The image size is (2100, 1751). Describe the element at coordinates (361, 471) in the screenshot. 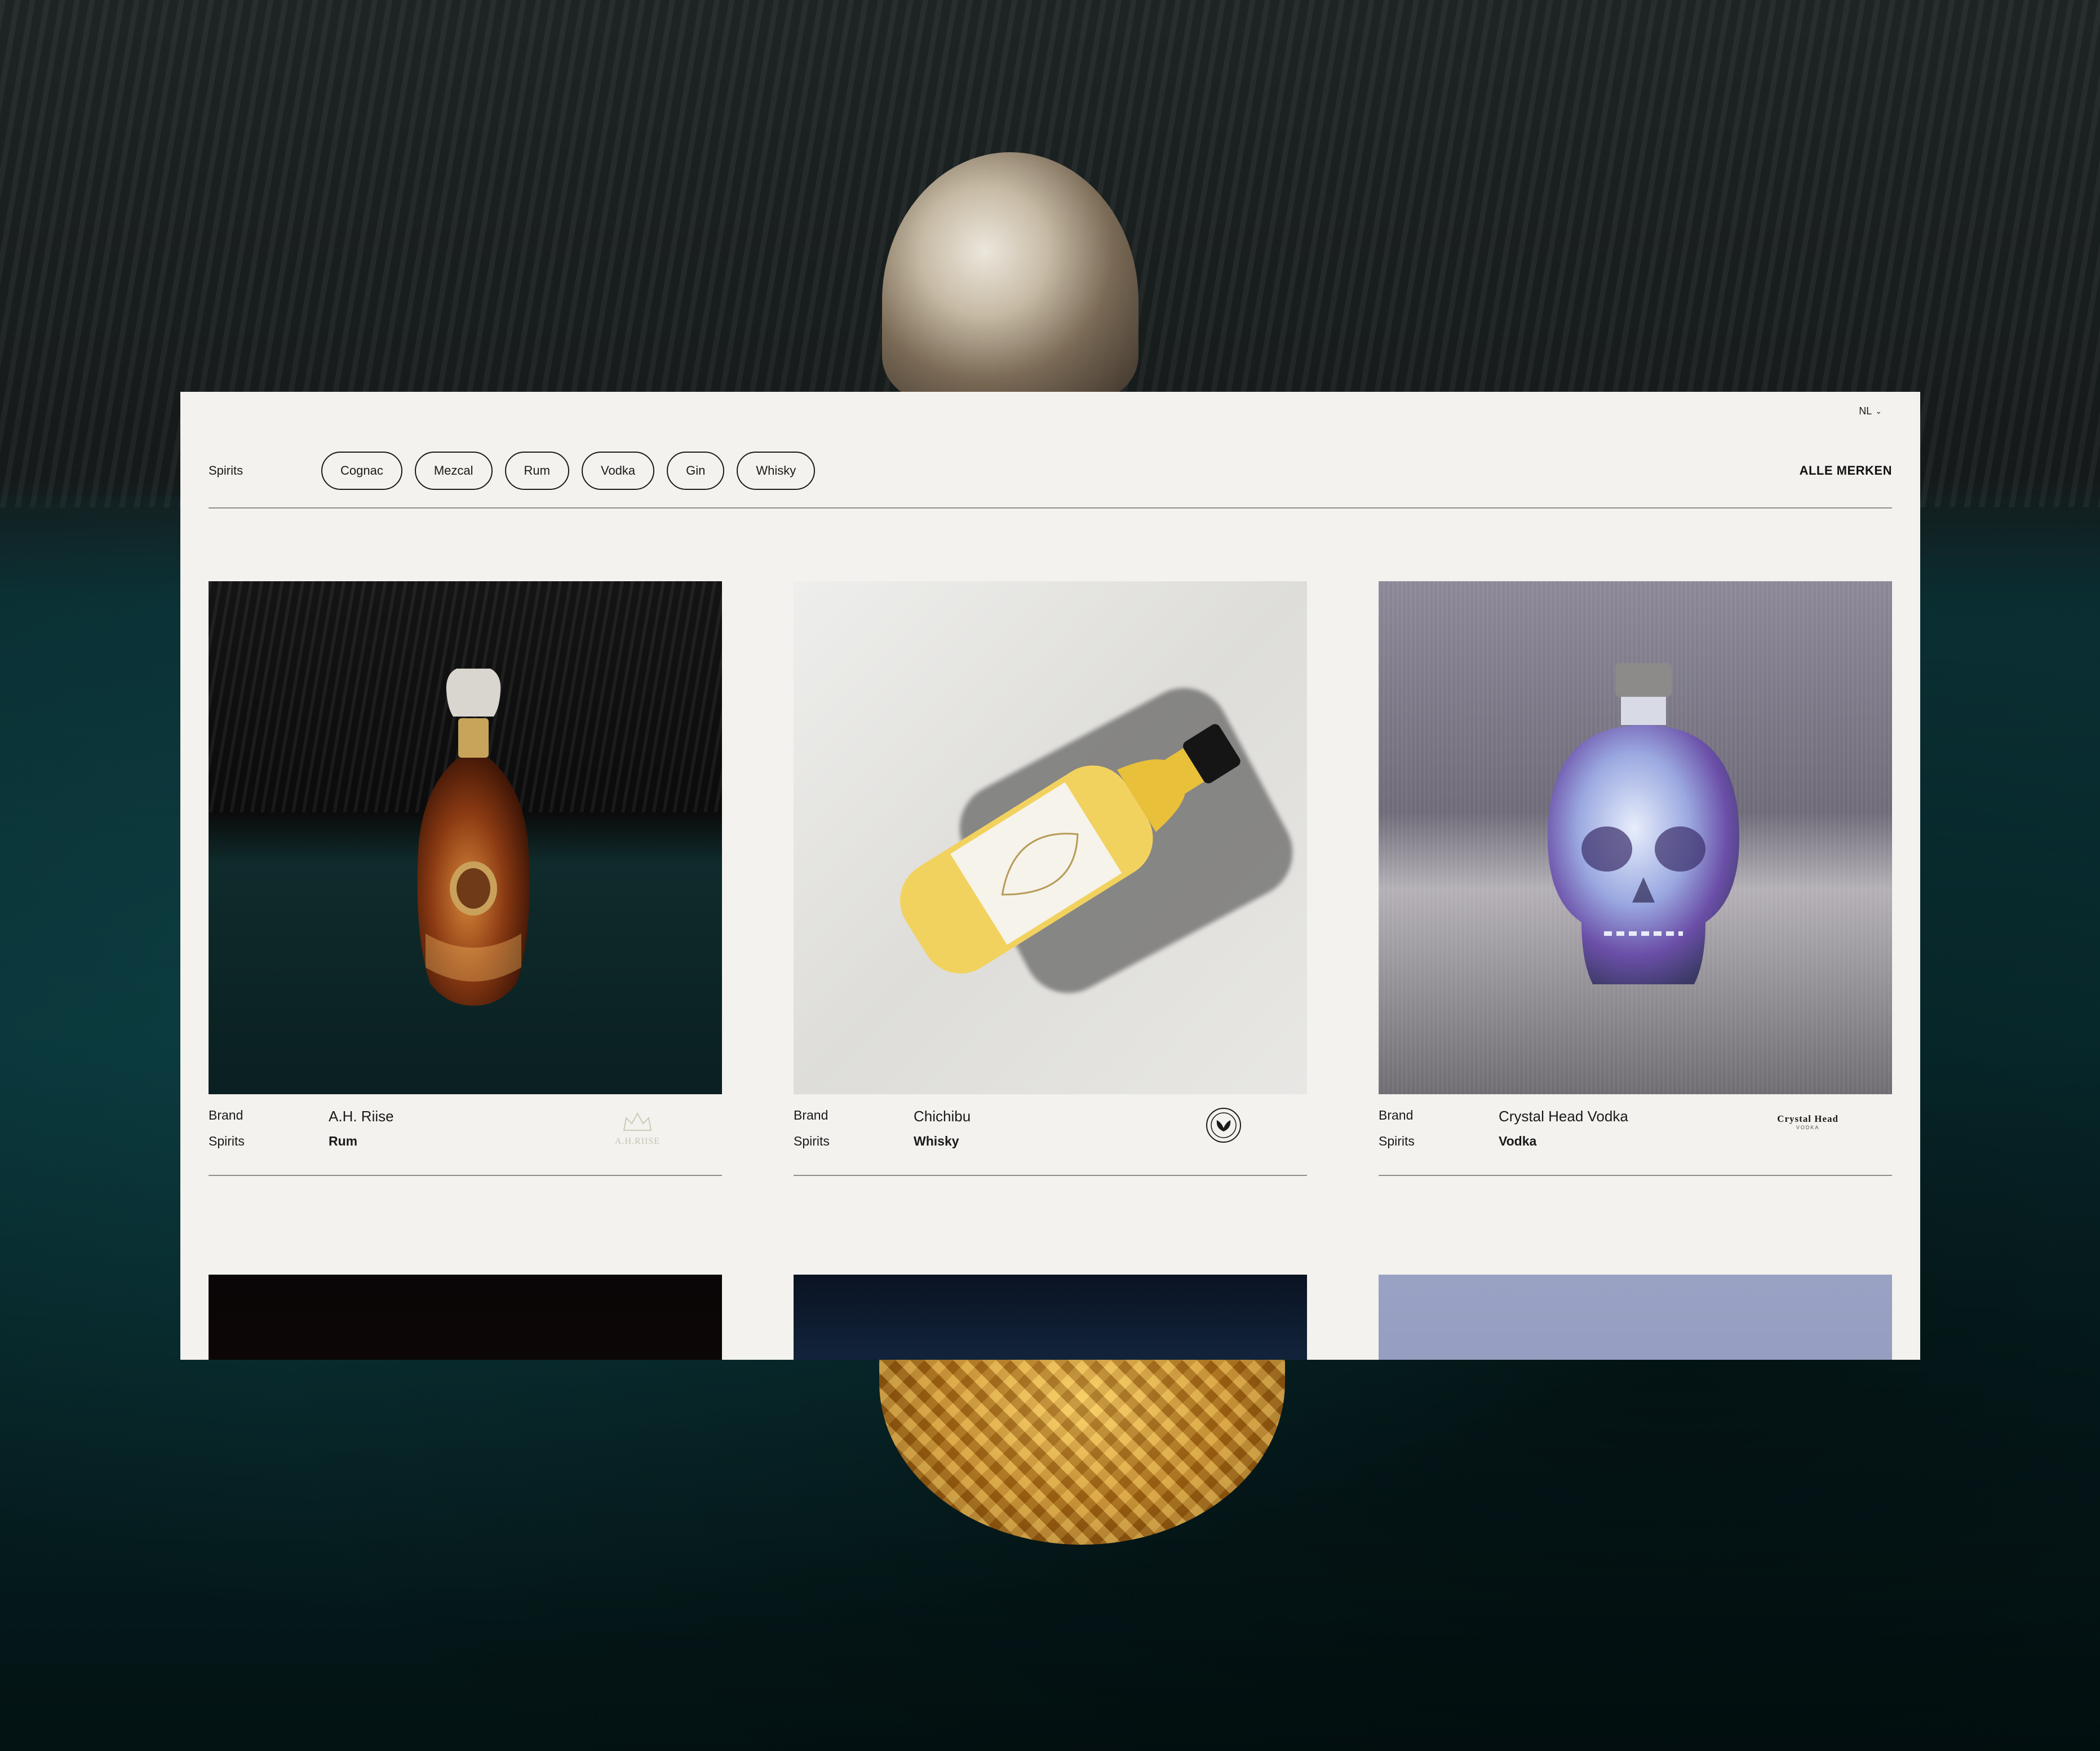

I see `filter-cognac: Cognac` at that location.